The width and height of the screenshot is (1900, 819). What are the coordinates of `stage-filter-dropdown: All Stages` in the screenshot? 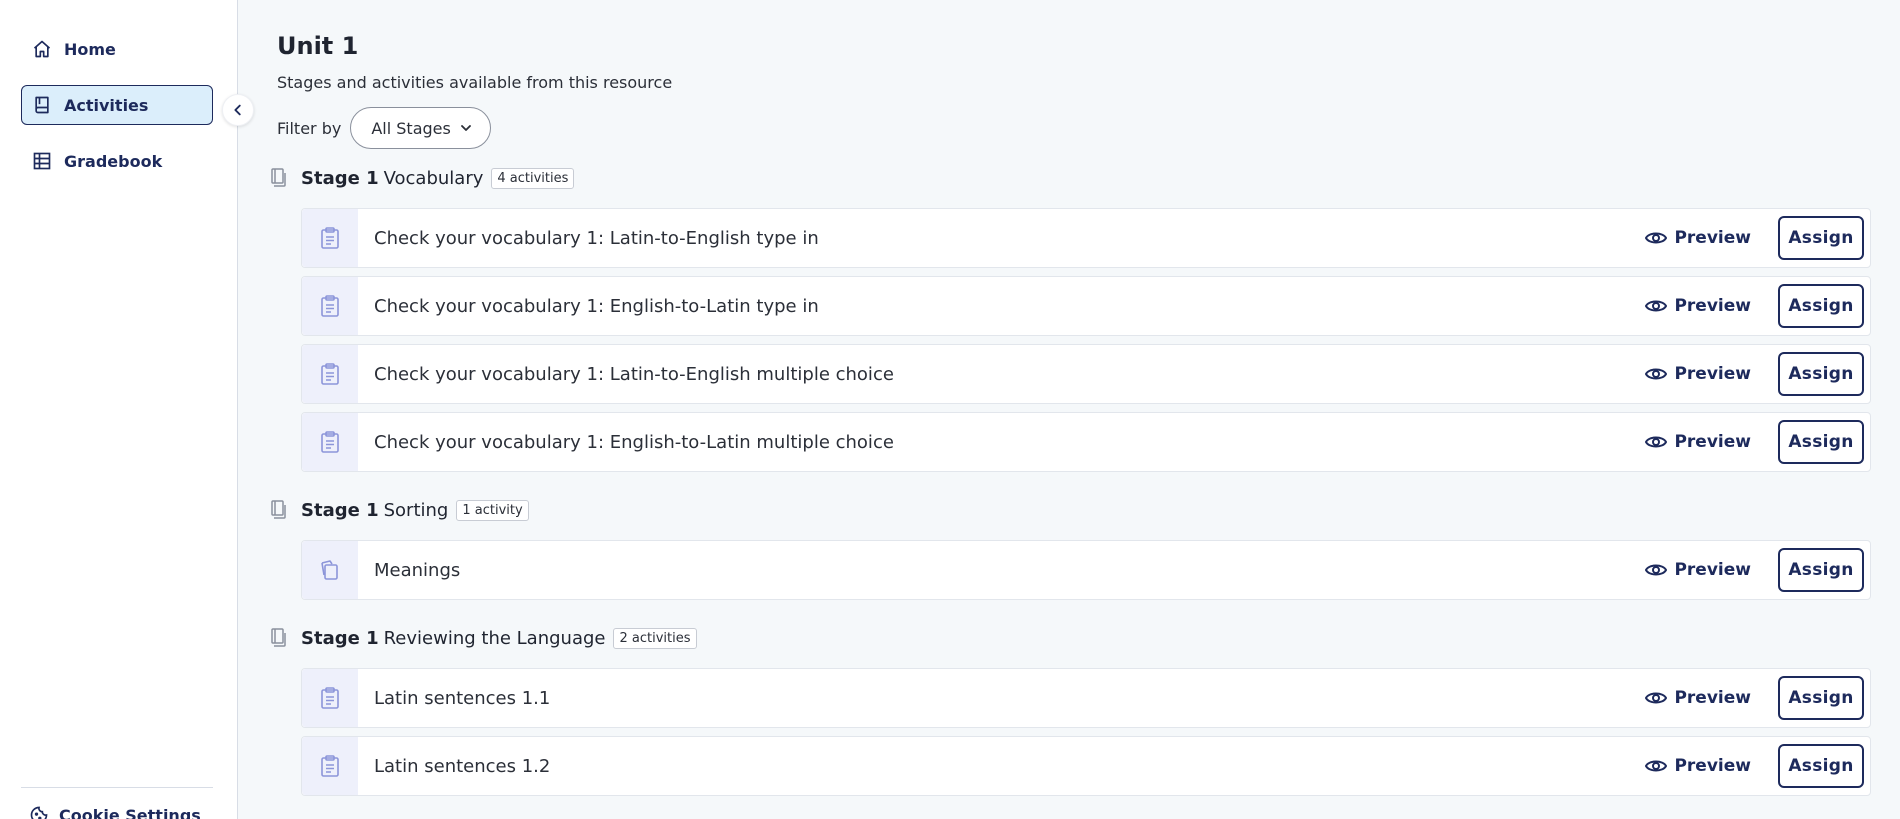 It's located at (420, 128).